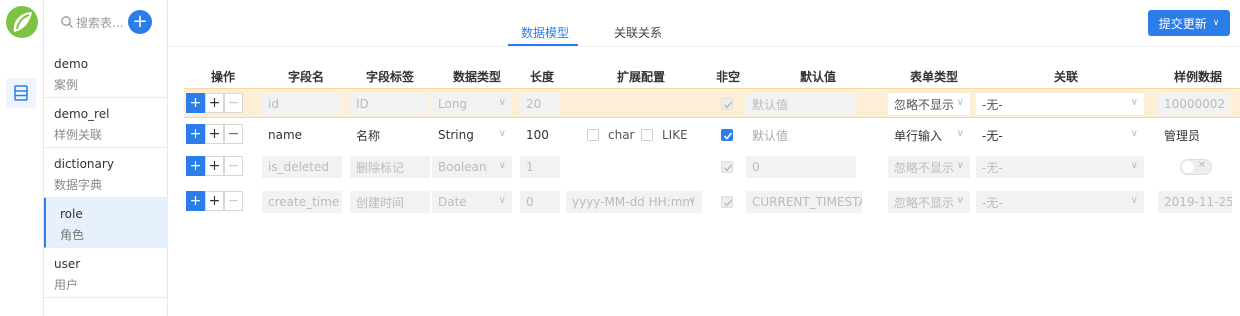  What do you see at coordinates (71, 214) in the screenshot?
I see `model-name: role` at bounding box center [71, 214].